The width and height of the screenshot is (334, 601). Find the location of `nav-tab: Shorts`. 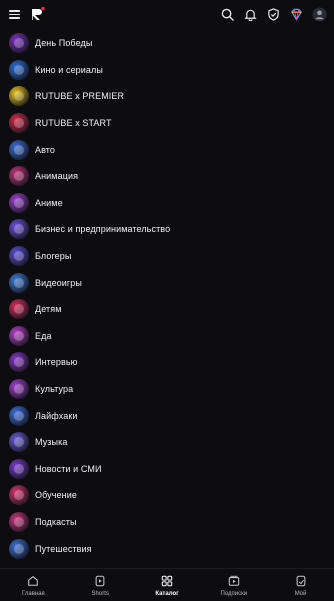

nav-tab: Shorts is located at coordinates (100, 585).